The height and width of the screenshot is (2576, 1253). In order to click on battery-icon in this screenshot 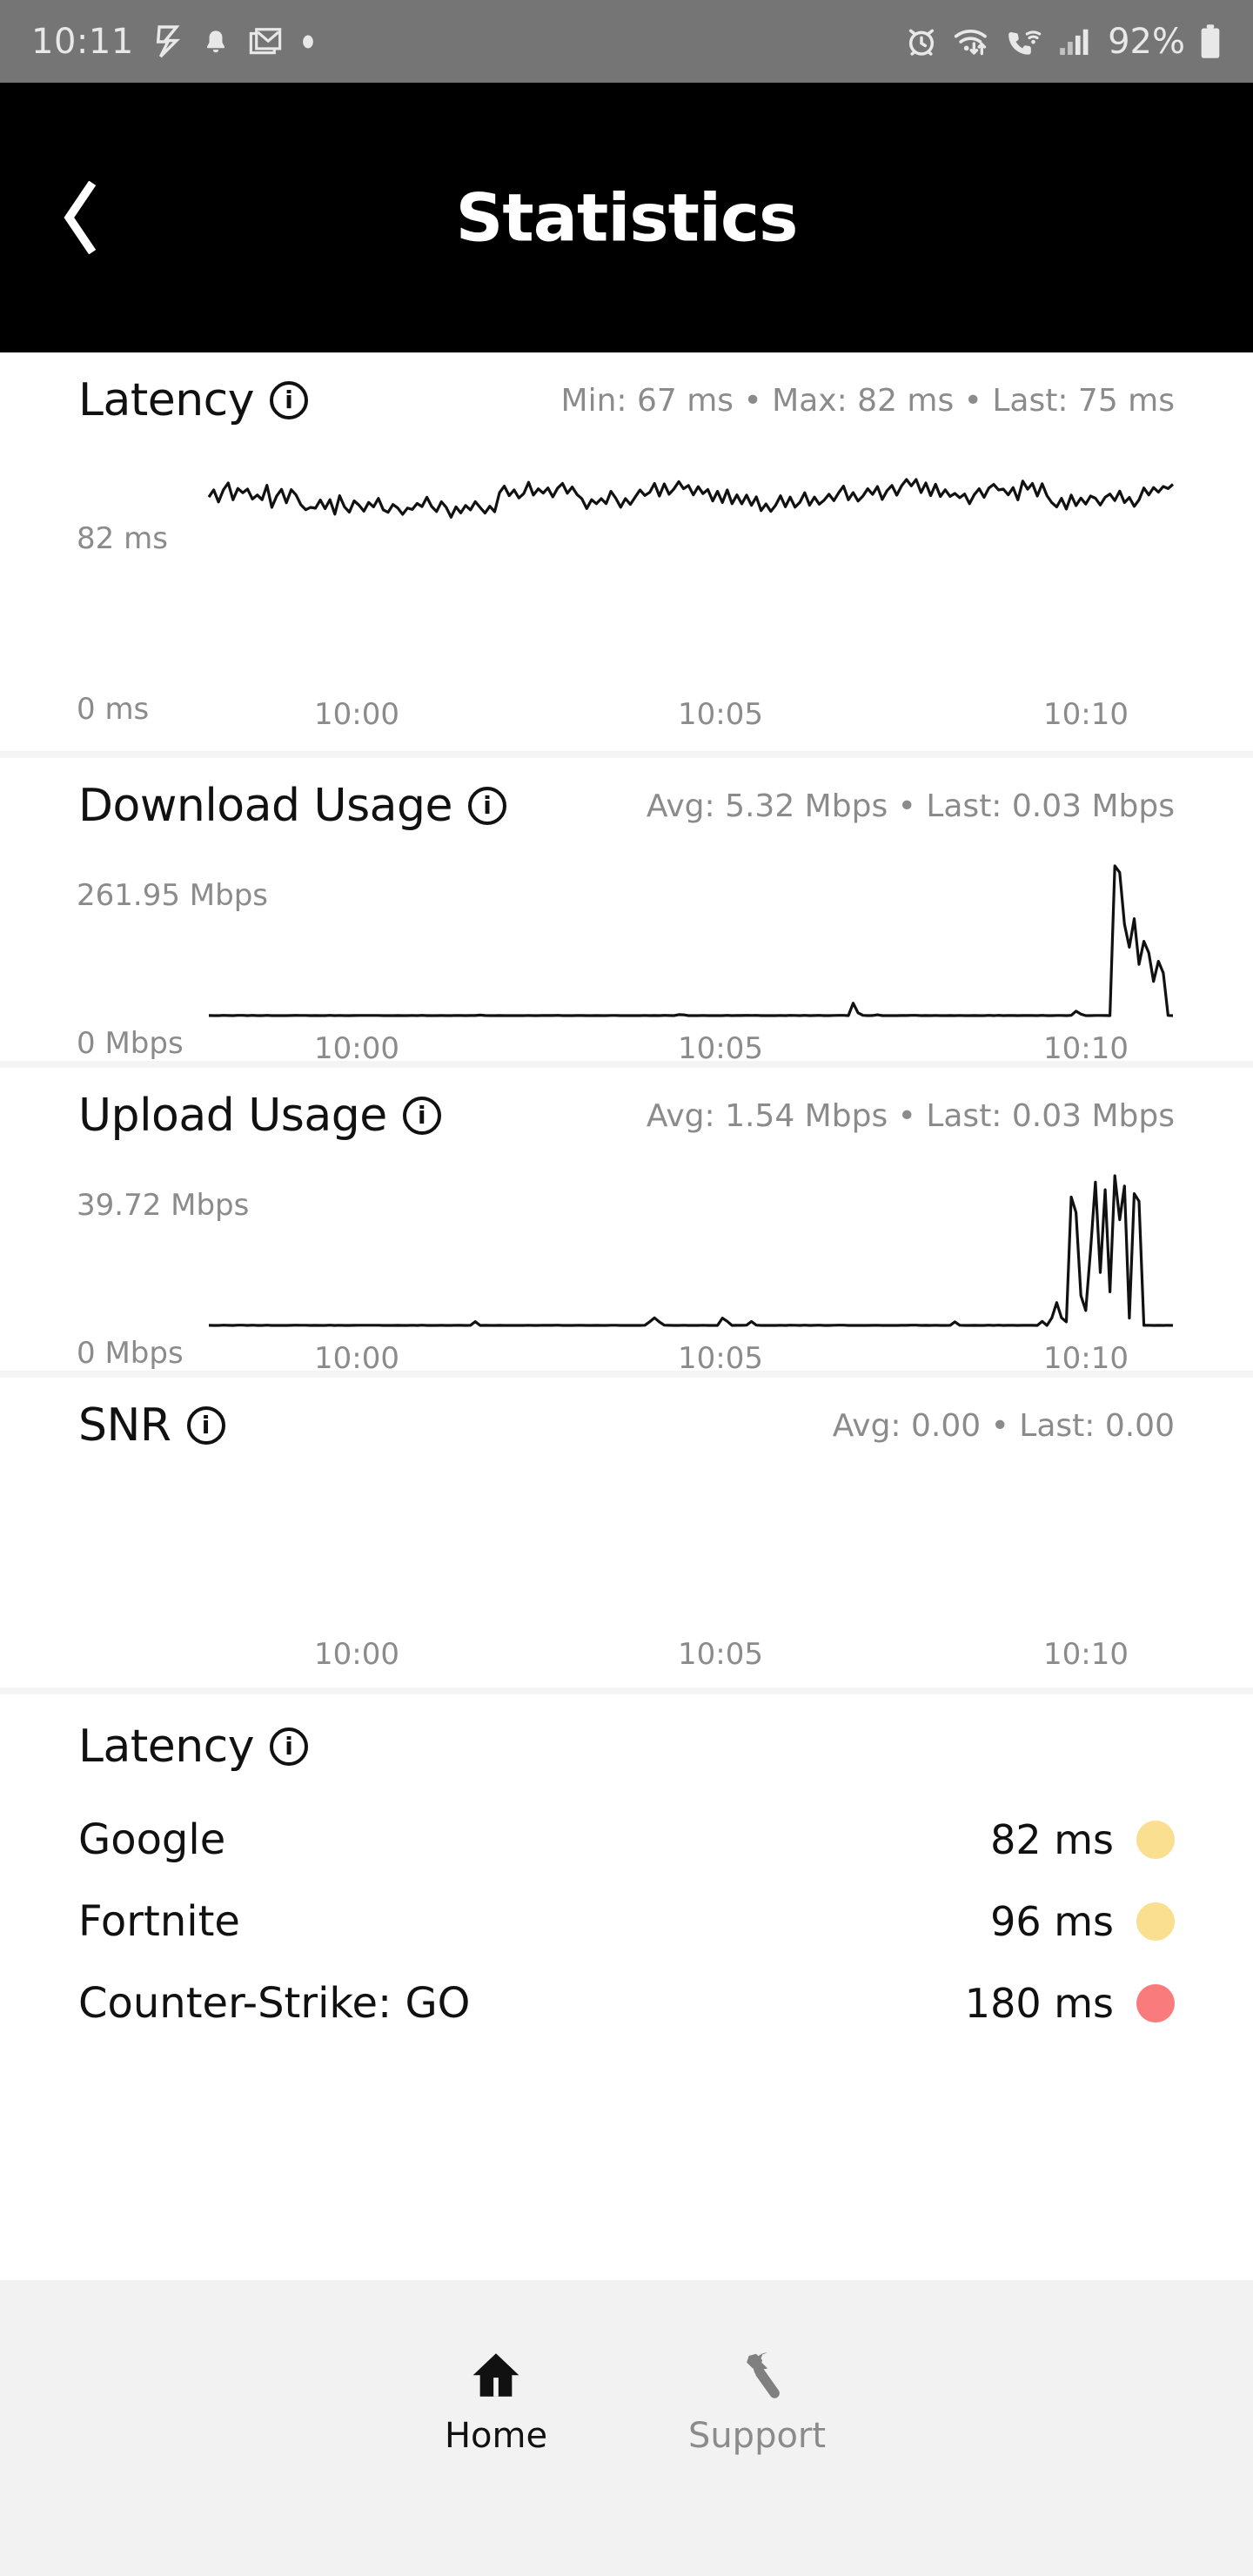, I will do `click(1210, 40)`.